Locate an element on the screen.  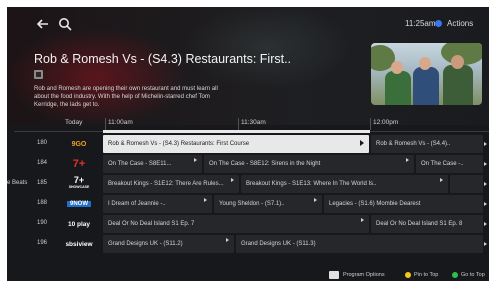
program-cell: Legacies - (S1.6) Mombie Dearest is located at coordinates (403, 204).